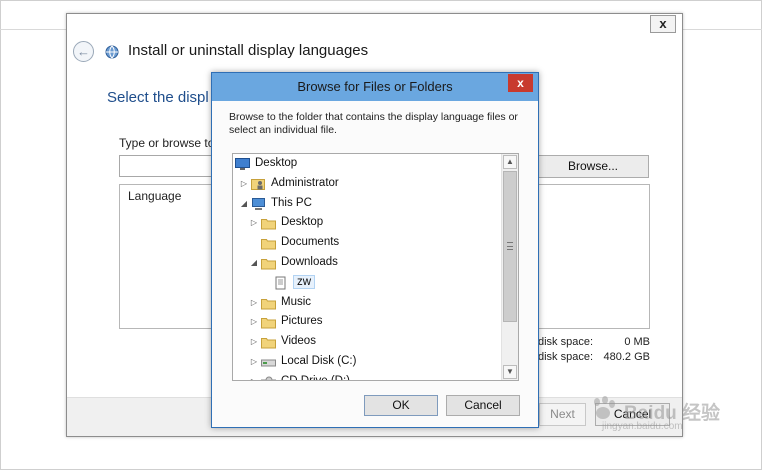 This screenshot has width=762, height=470. Describe the element at coordinates (510, 246) in the screenshot. I see `scroll-thumb` at that location.